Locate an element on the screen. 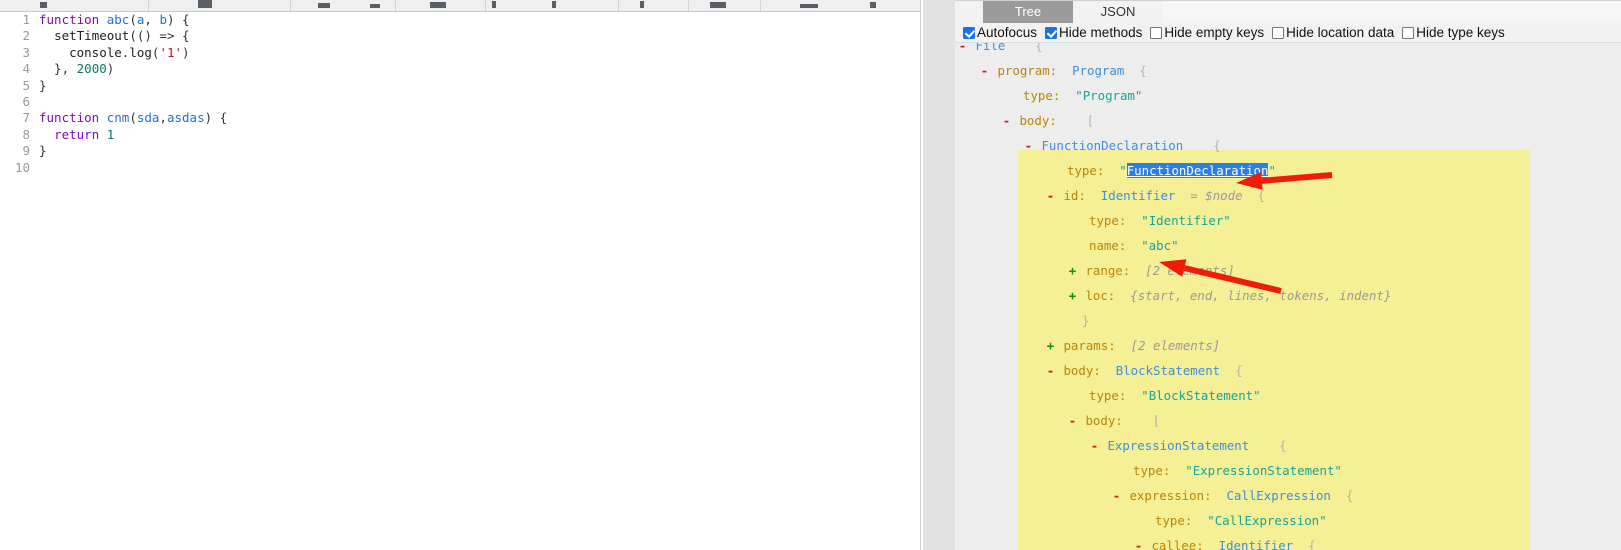 This screenshot has height=550, width=1621. code-line: 2 setTimeout(() => { is located at coordinates (460, 36).